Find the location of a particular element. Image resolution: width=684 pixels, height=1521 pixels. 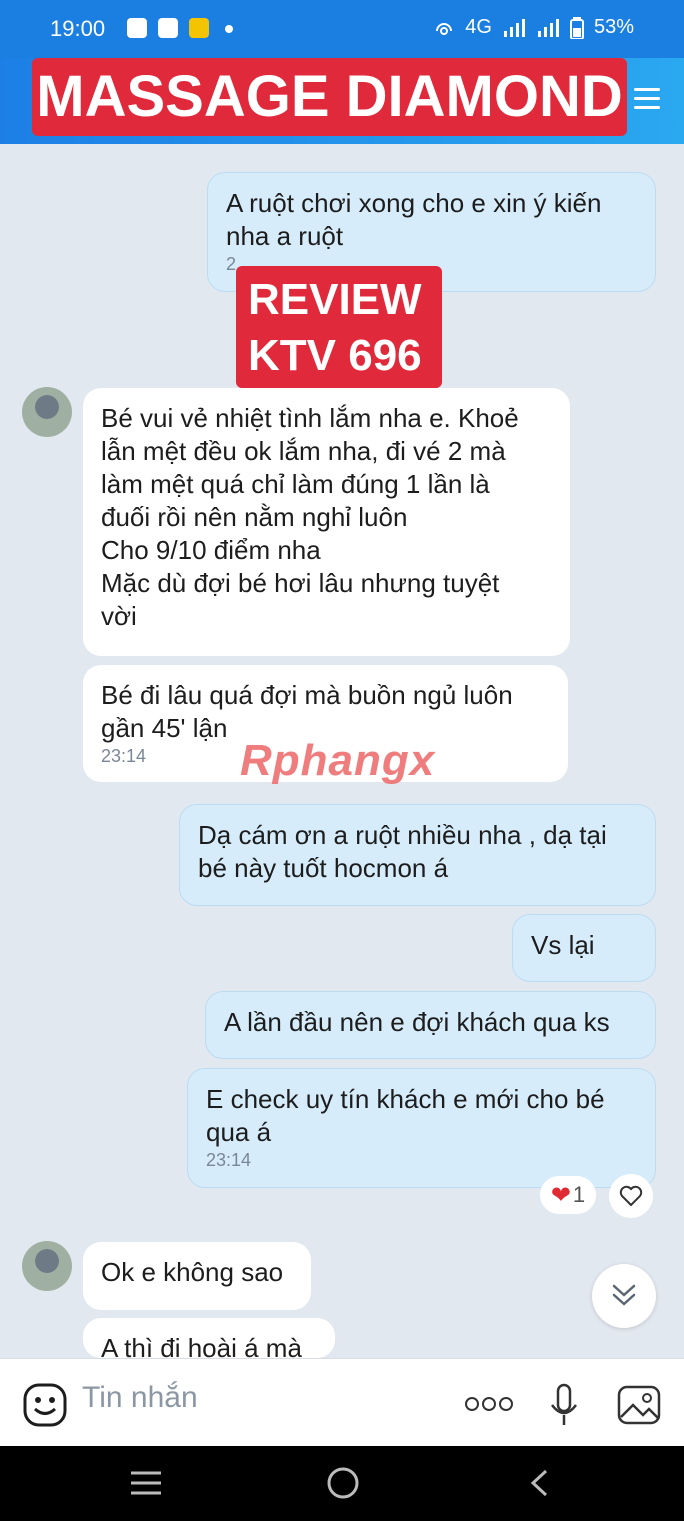

review-banner: REVIEW KTV 696 is located at coordinates (339, 327).